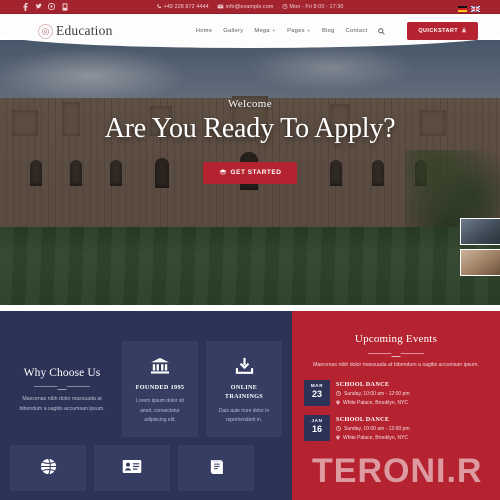 This screenshot has width=500, height=500. I want to click on nav-label: Gallery, so click(233, 31).